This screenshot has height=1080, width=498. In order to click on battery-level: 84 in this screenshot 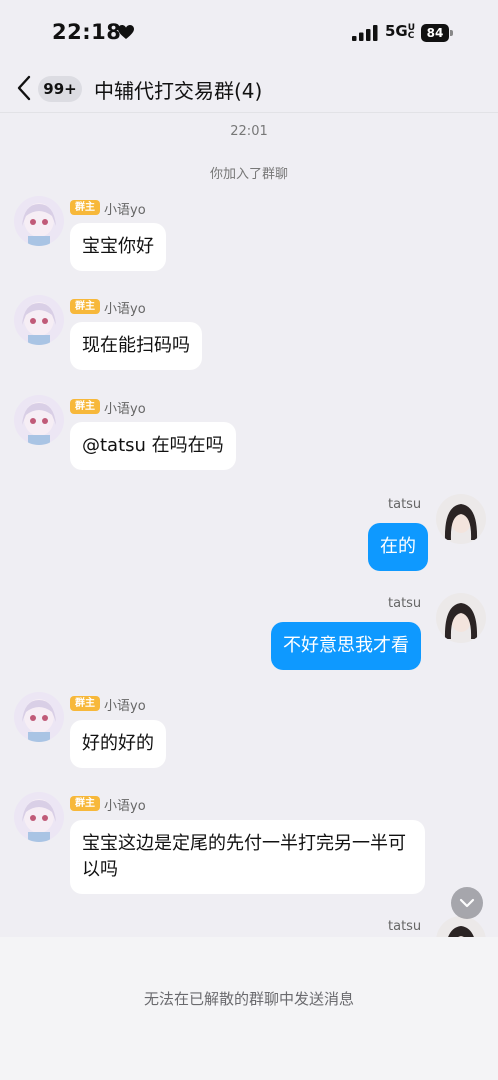, I will do `click(435, 33)`.